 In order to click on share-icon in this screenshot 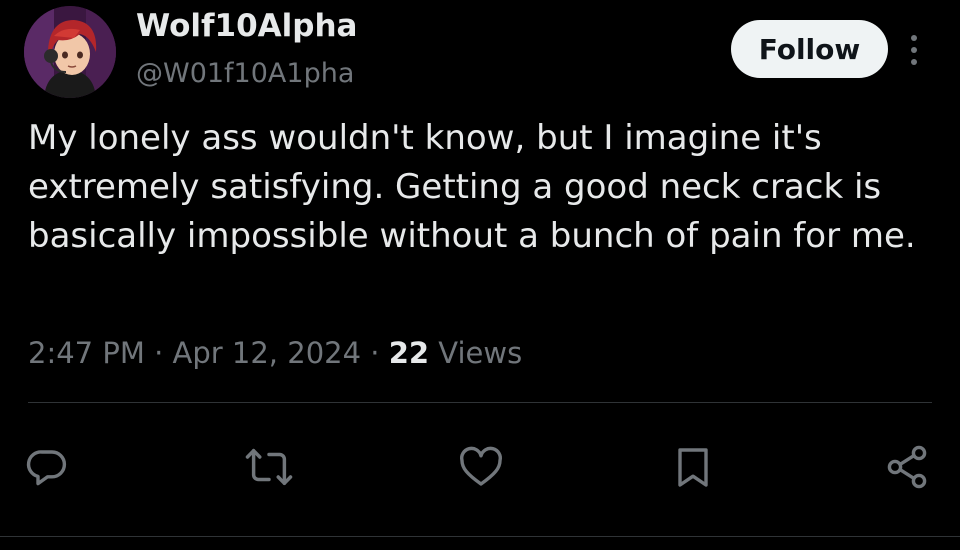, I will do `click(907, 467)`.